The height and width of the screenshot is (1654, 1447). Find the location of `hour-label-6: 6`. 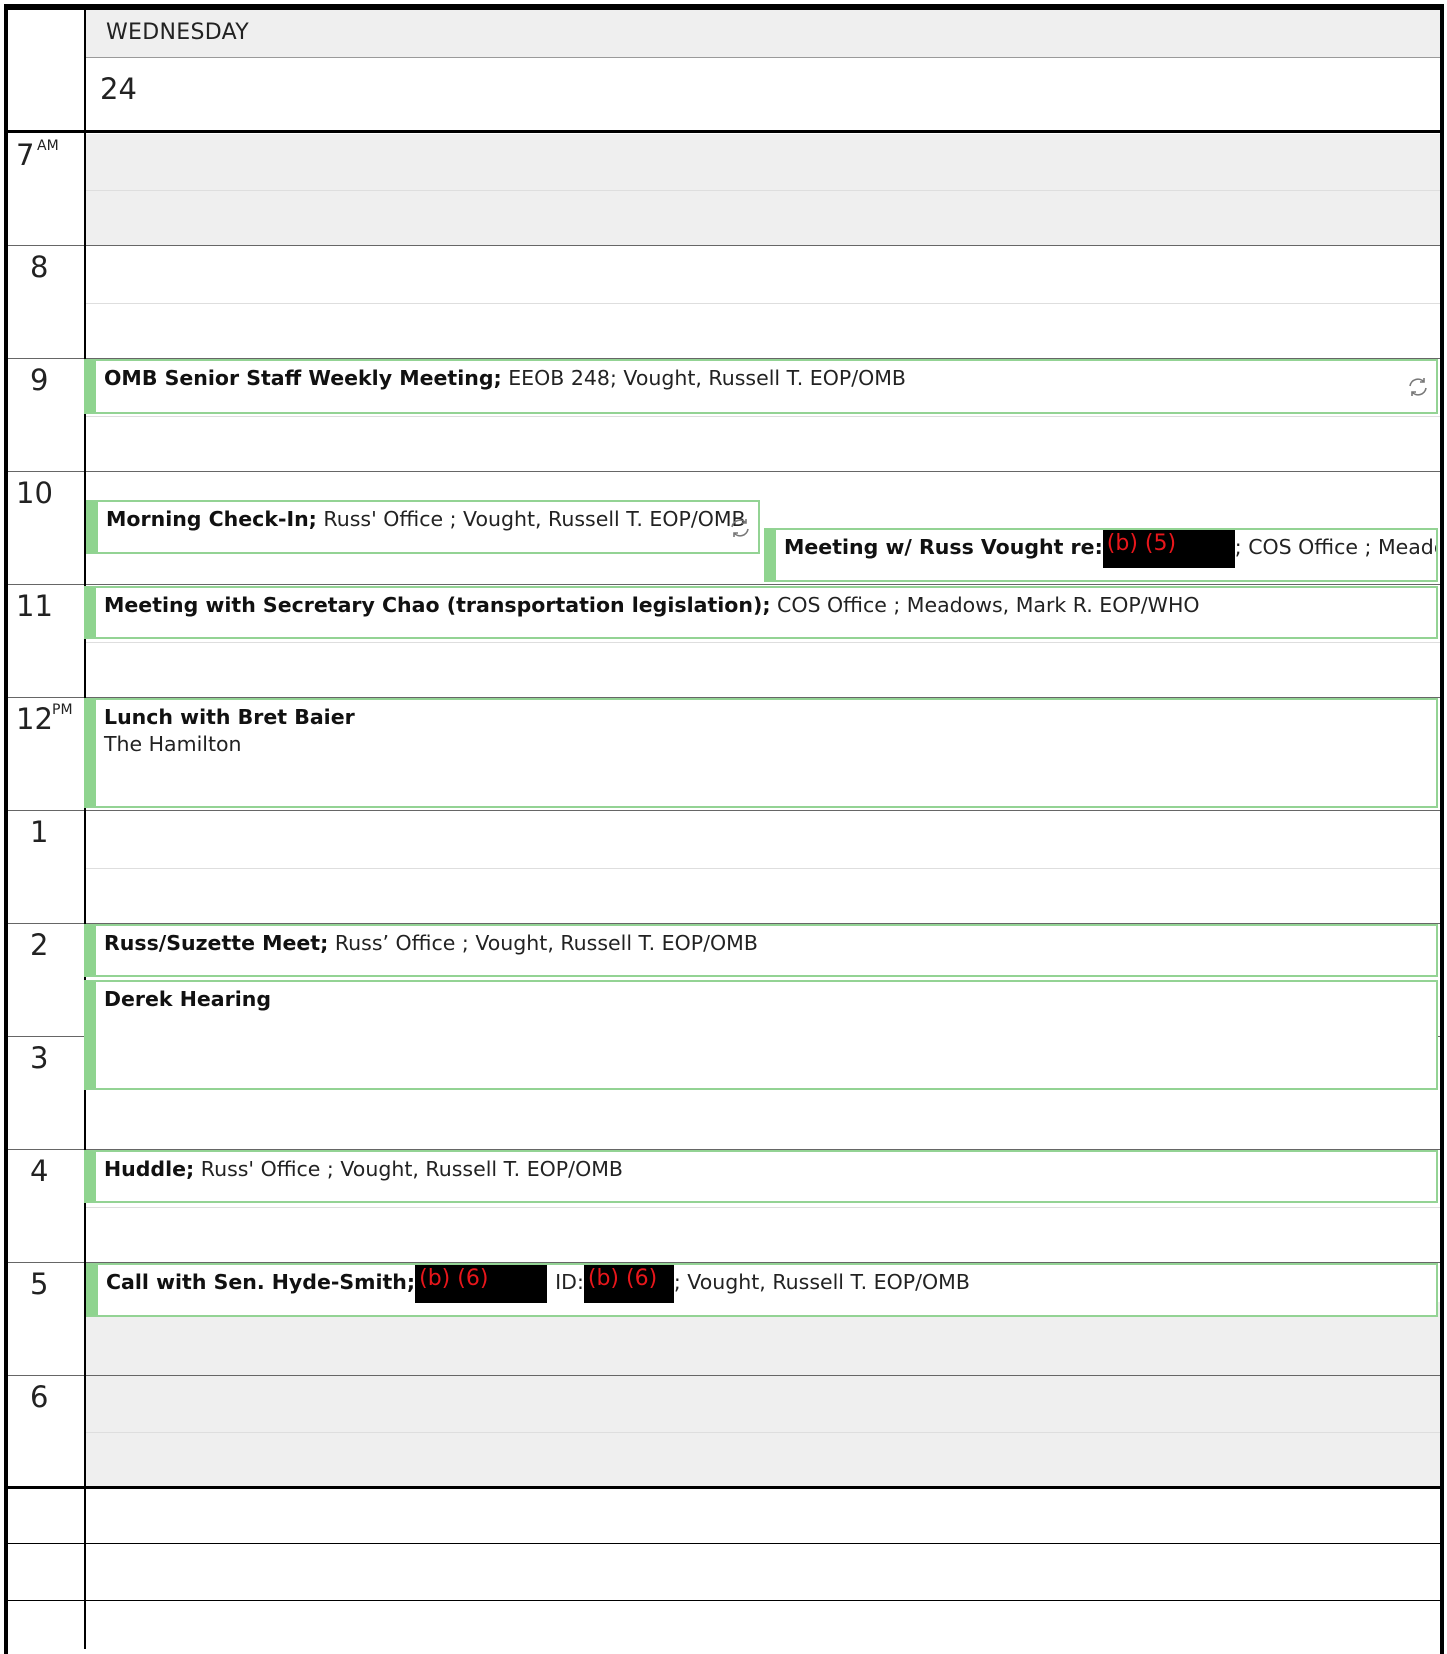

hour-label-6: 6 is located at coordinates (39, 1397).